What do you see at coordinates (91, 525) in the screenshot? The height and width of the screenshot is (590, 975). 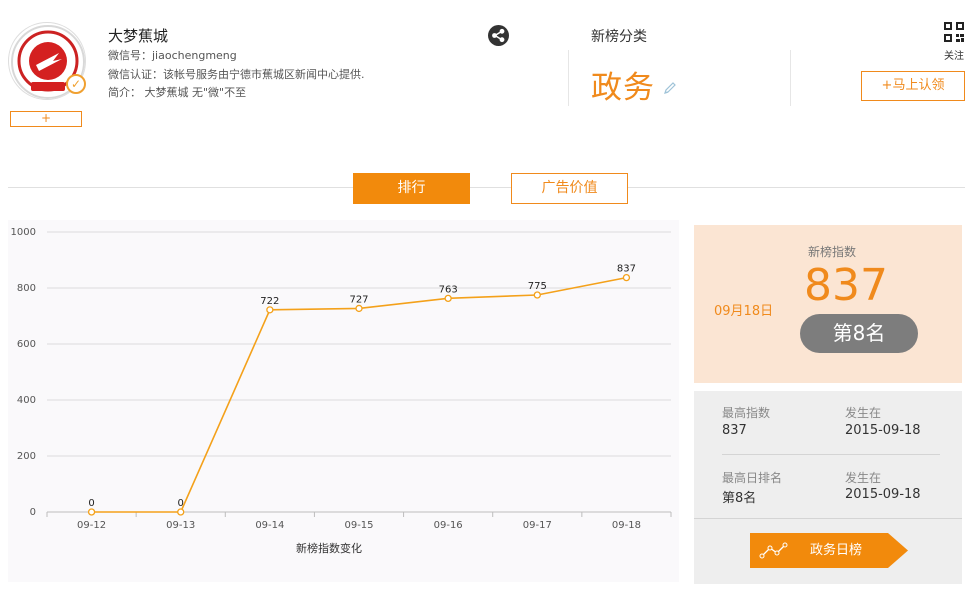 I see `x-tick-label: 09-12` at bounding box center [91, 525].